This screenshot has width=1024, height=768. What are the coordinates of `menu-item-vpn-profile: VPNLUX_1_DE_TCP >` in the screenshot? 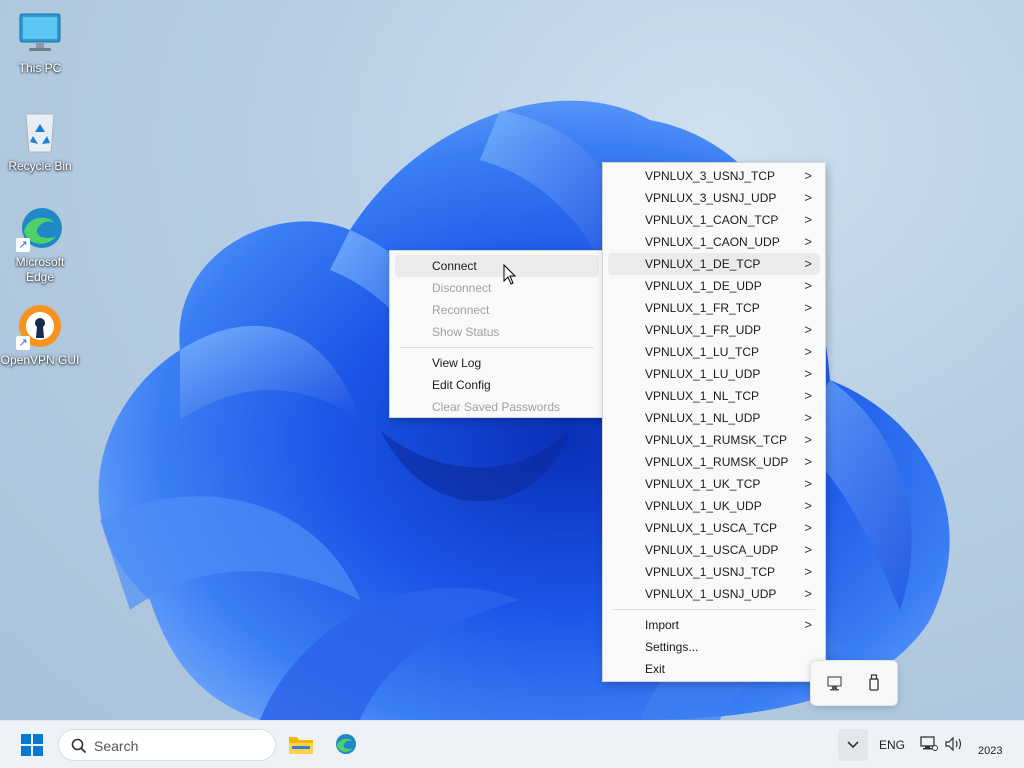 It's located at (714, 264).